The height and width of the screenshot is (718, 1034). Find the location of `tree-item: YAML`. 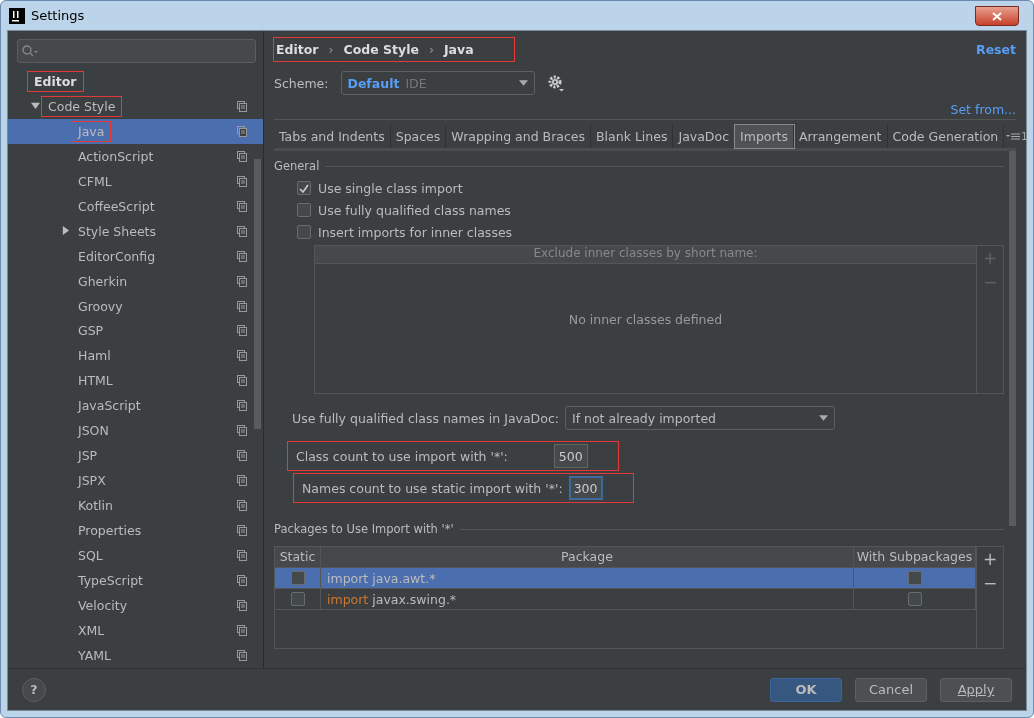

tree-item: YAML is located at coordinates (135, 655).